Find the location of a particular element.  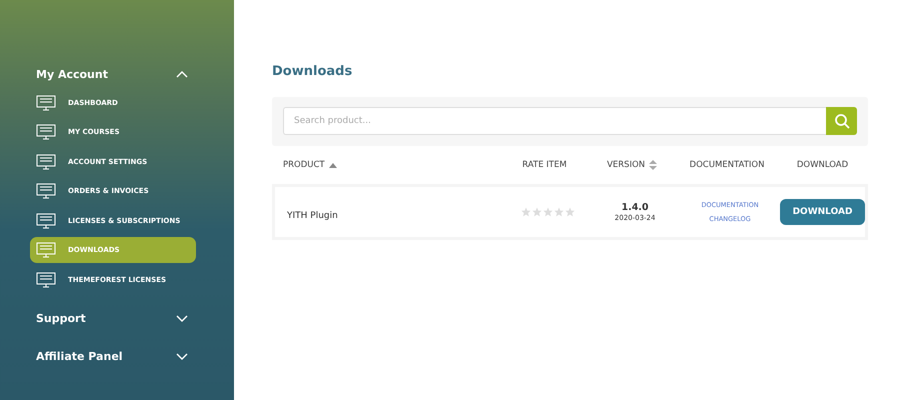

column-header: DOWNLOAD is located at coordinates (822, 165).